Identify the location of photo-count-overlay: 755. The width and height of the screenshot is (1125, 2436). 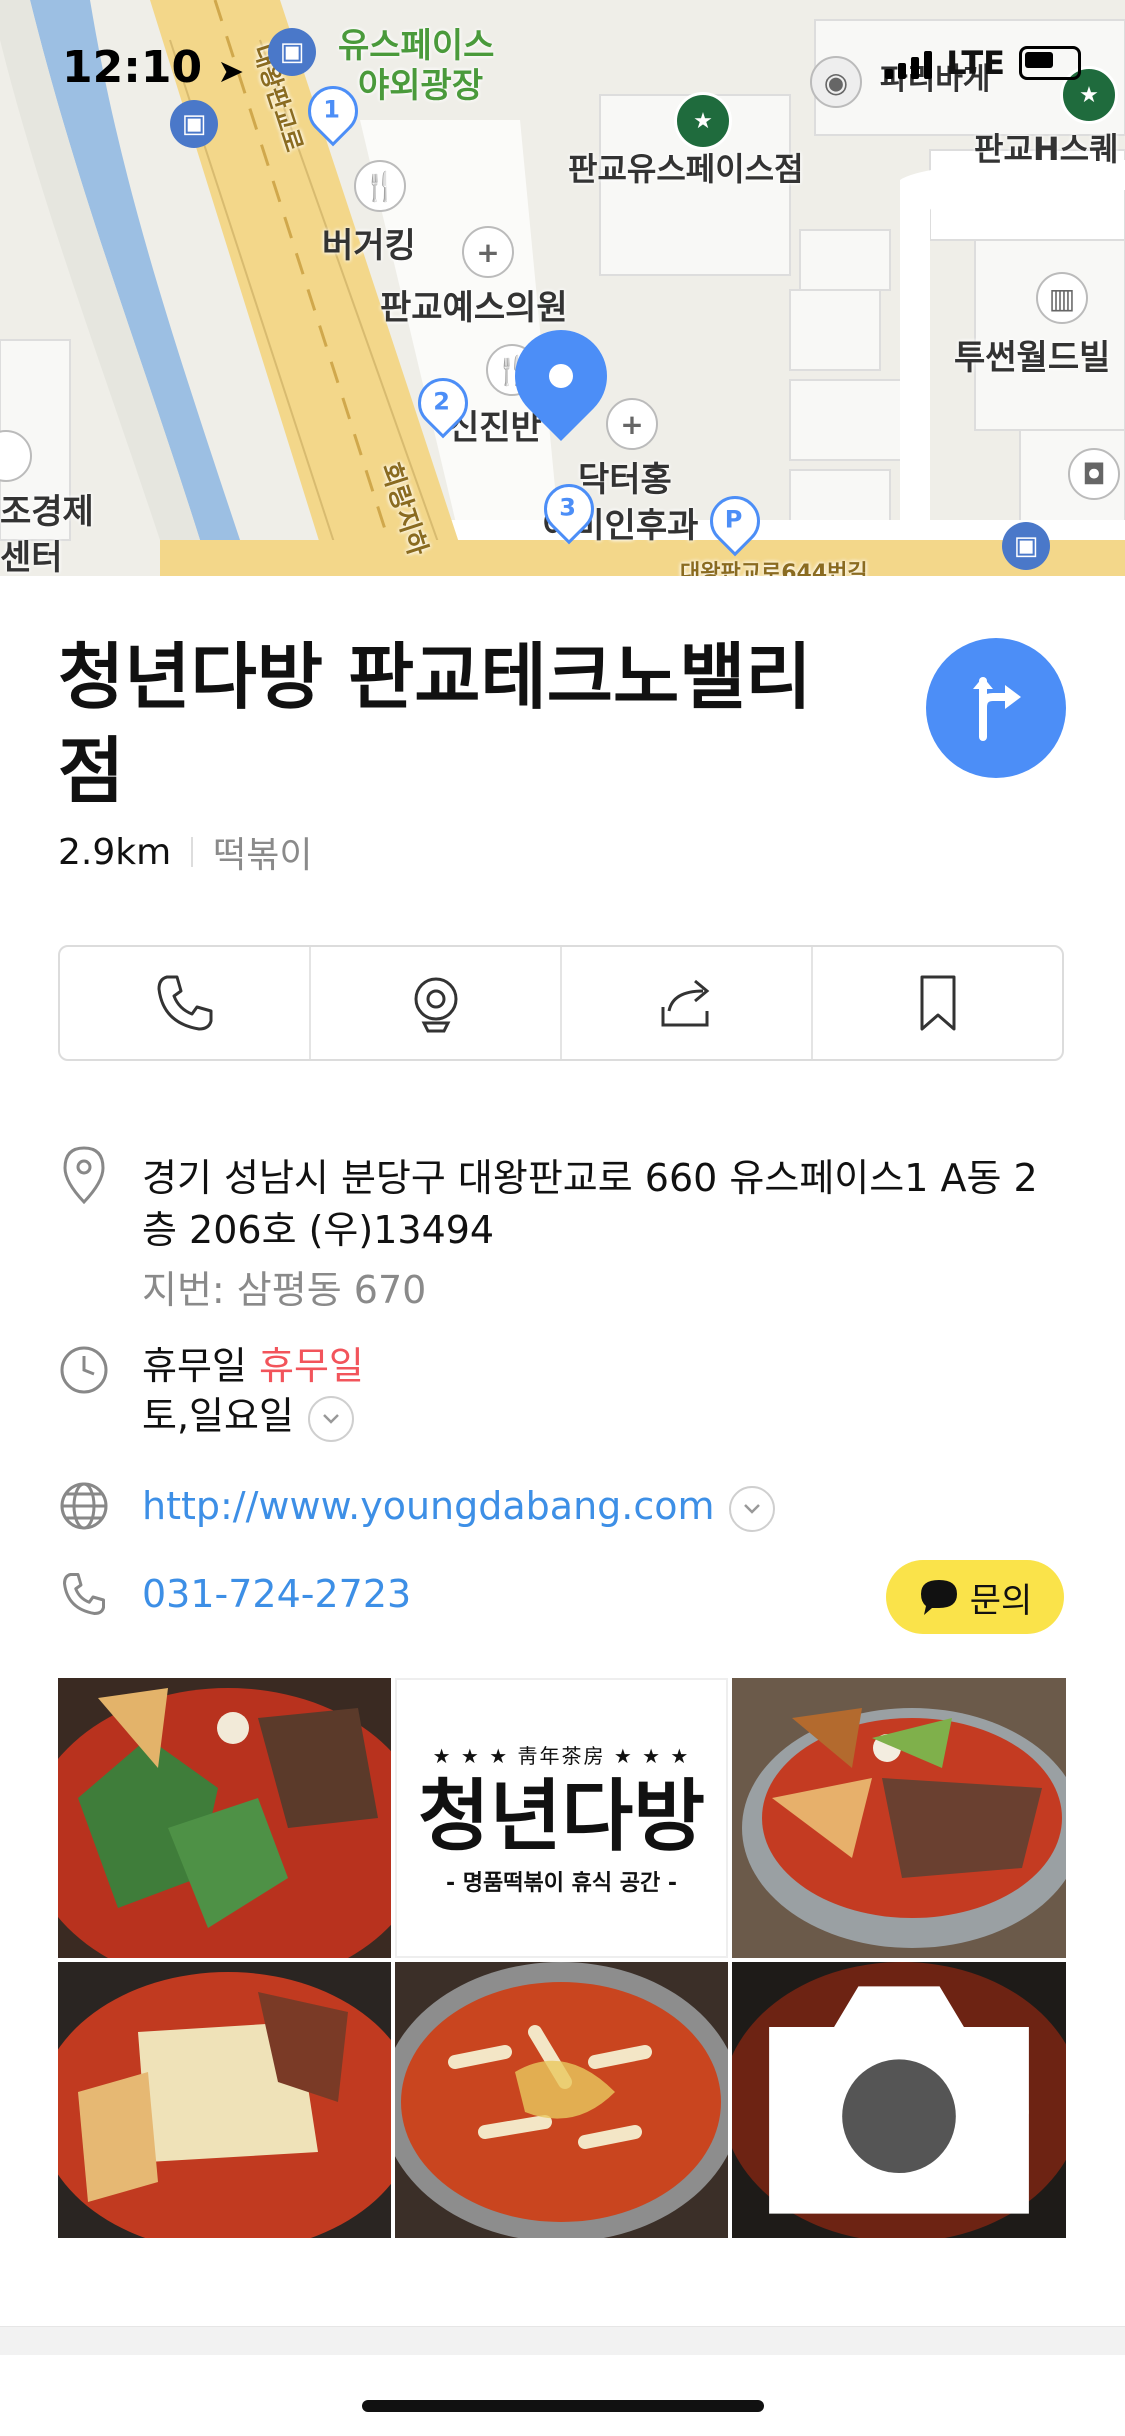
(899, 2100).